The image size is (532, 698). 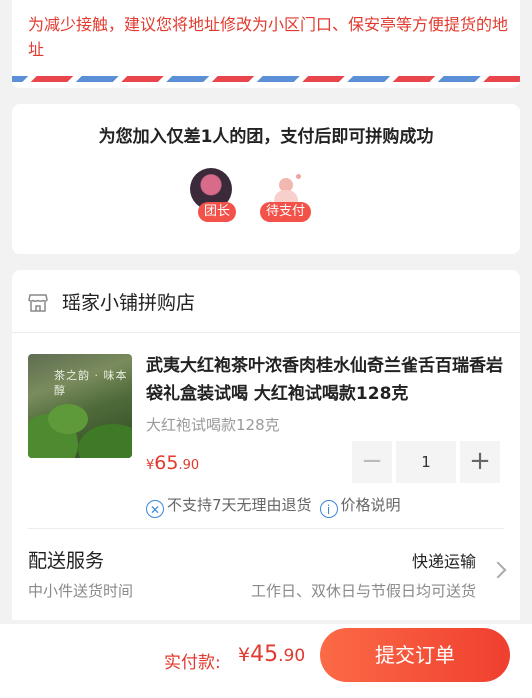 What do you see at coordinates (213, 425) in the screenshot?
I see `product-sku: 大红袍试喝款128克` at bounding box center [213, 425].